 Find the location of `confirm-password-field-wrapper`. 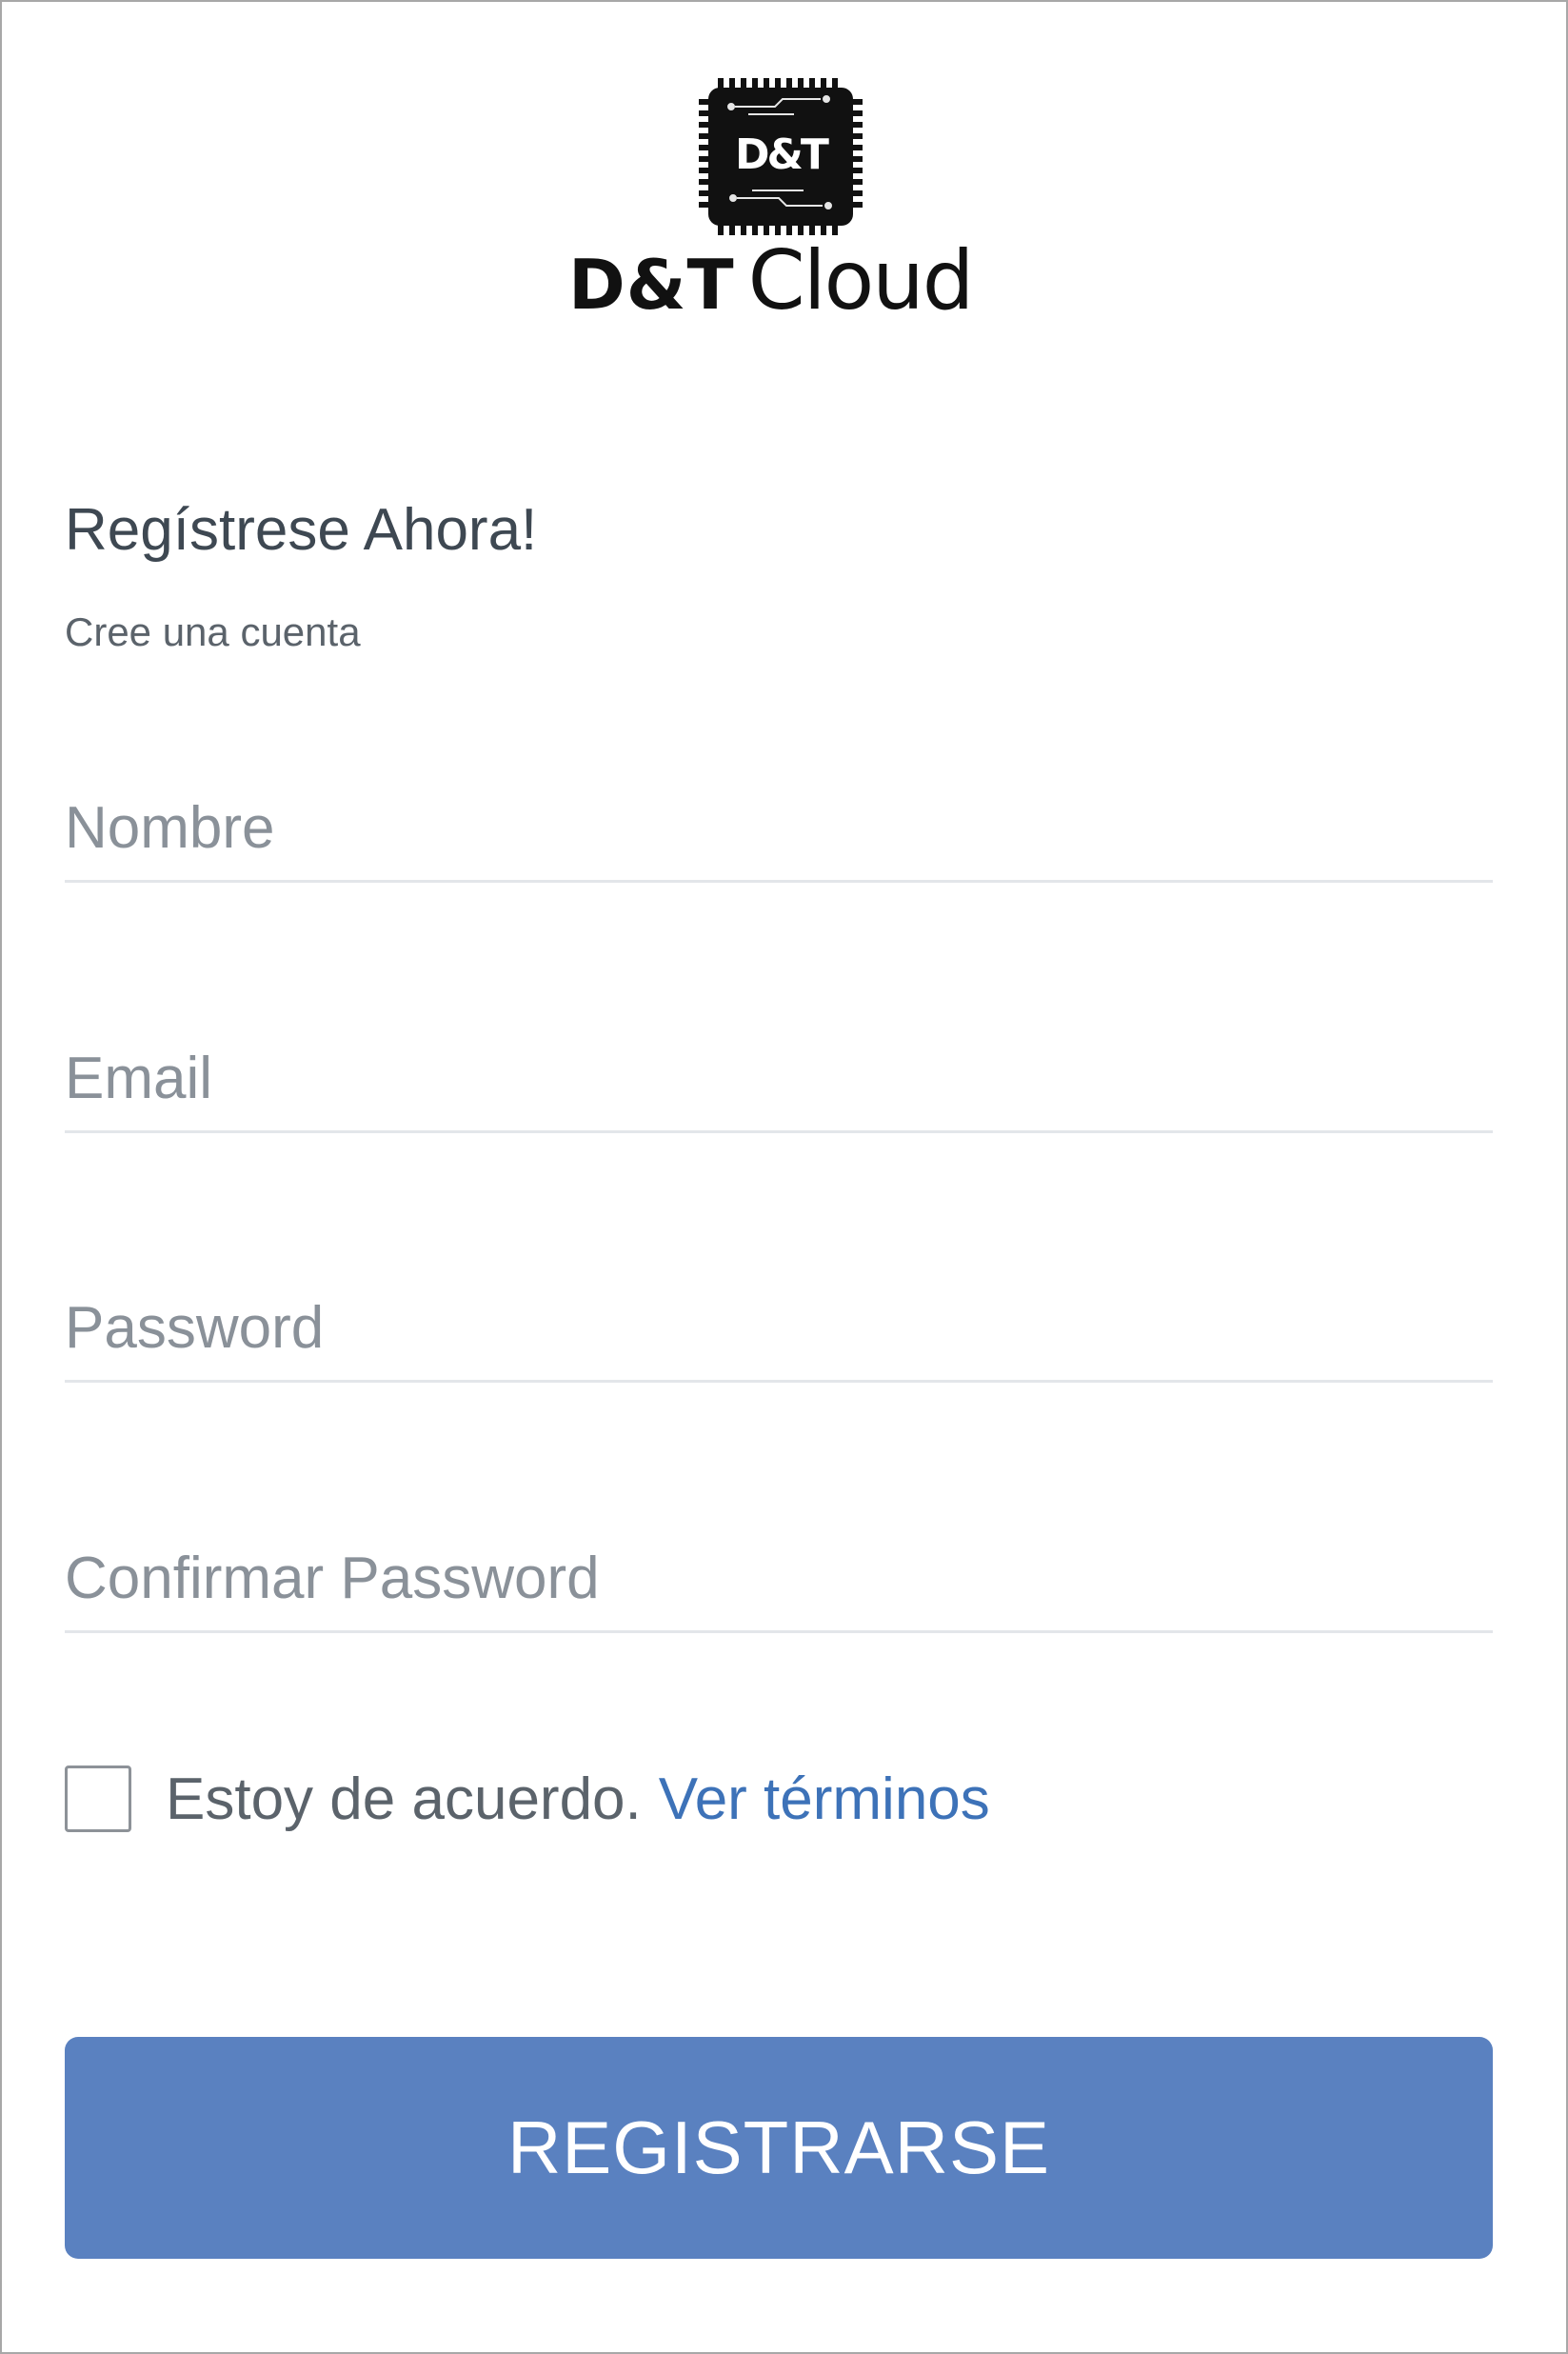

confirm-password-field-wrapper is located at coordinates (779, 1579).